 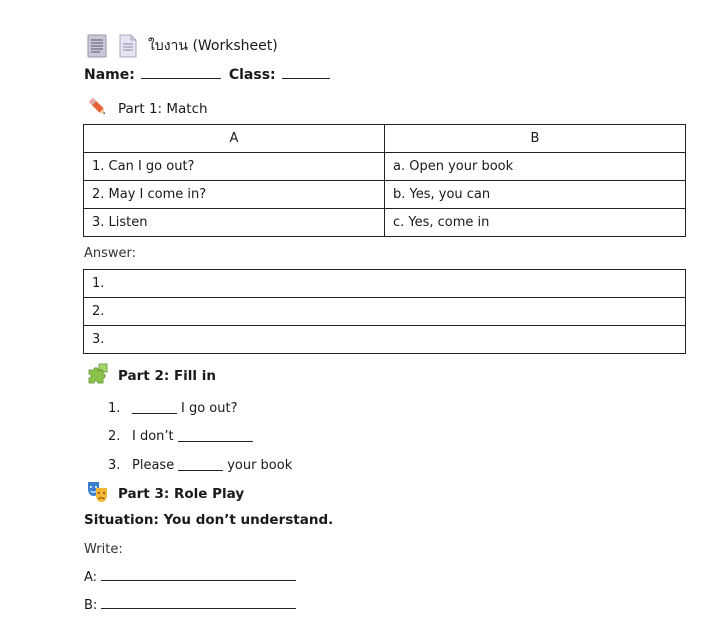 I want to click on table-cell: 3. Listen, so click(x=234, y=222).